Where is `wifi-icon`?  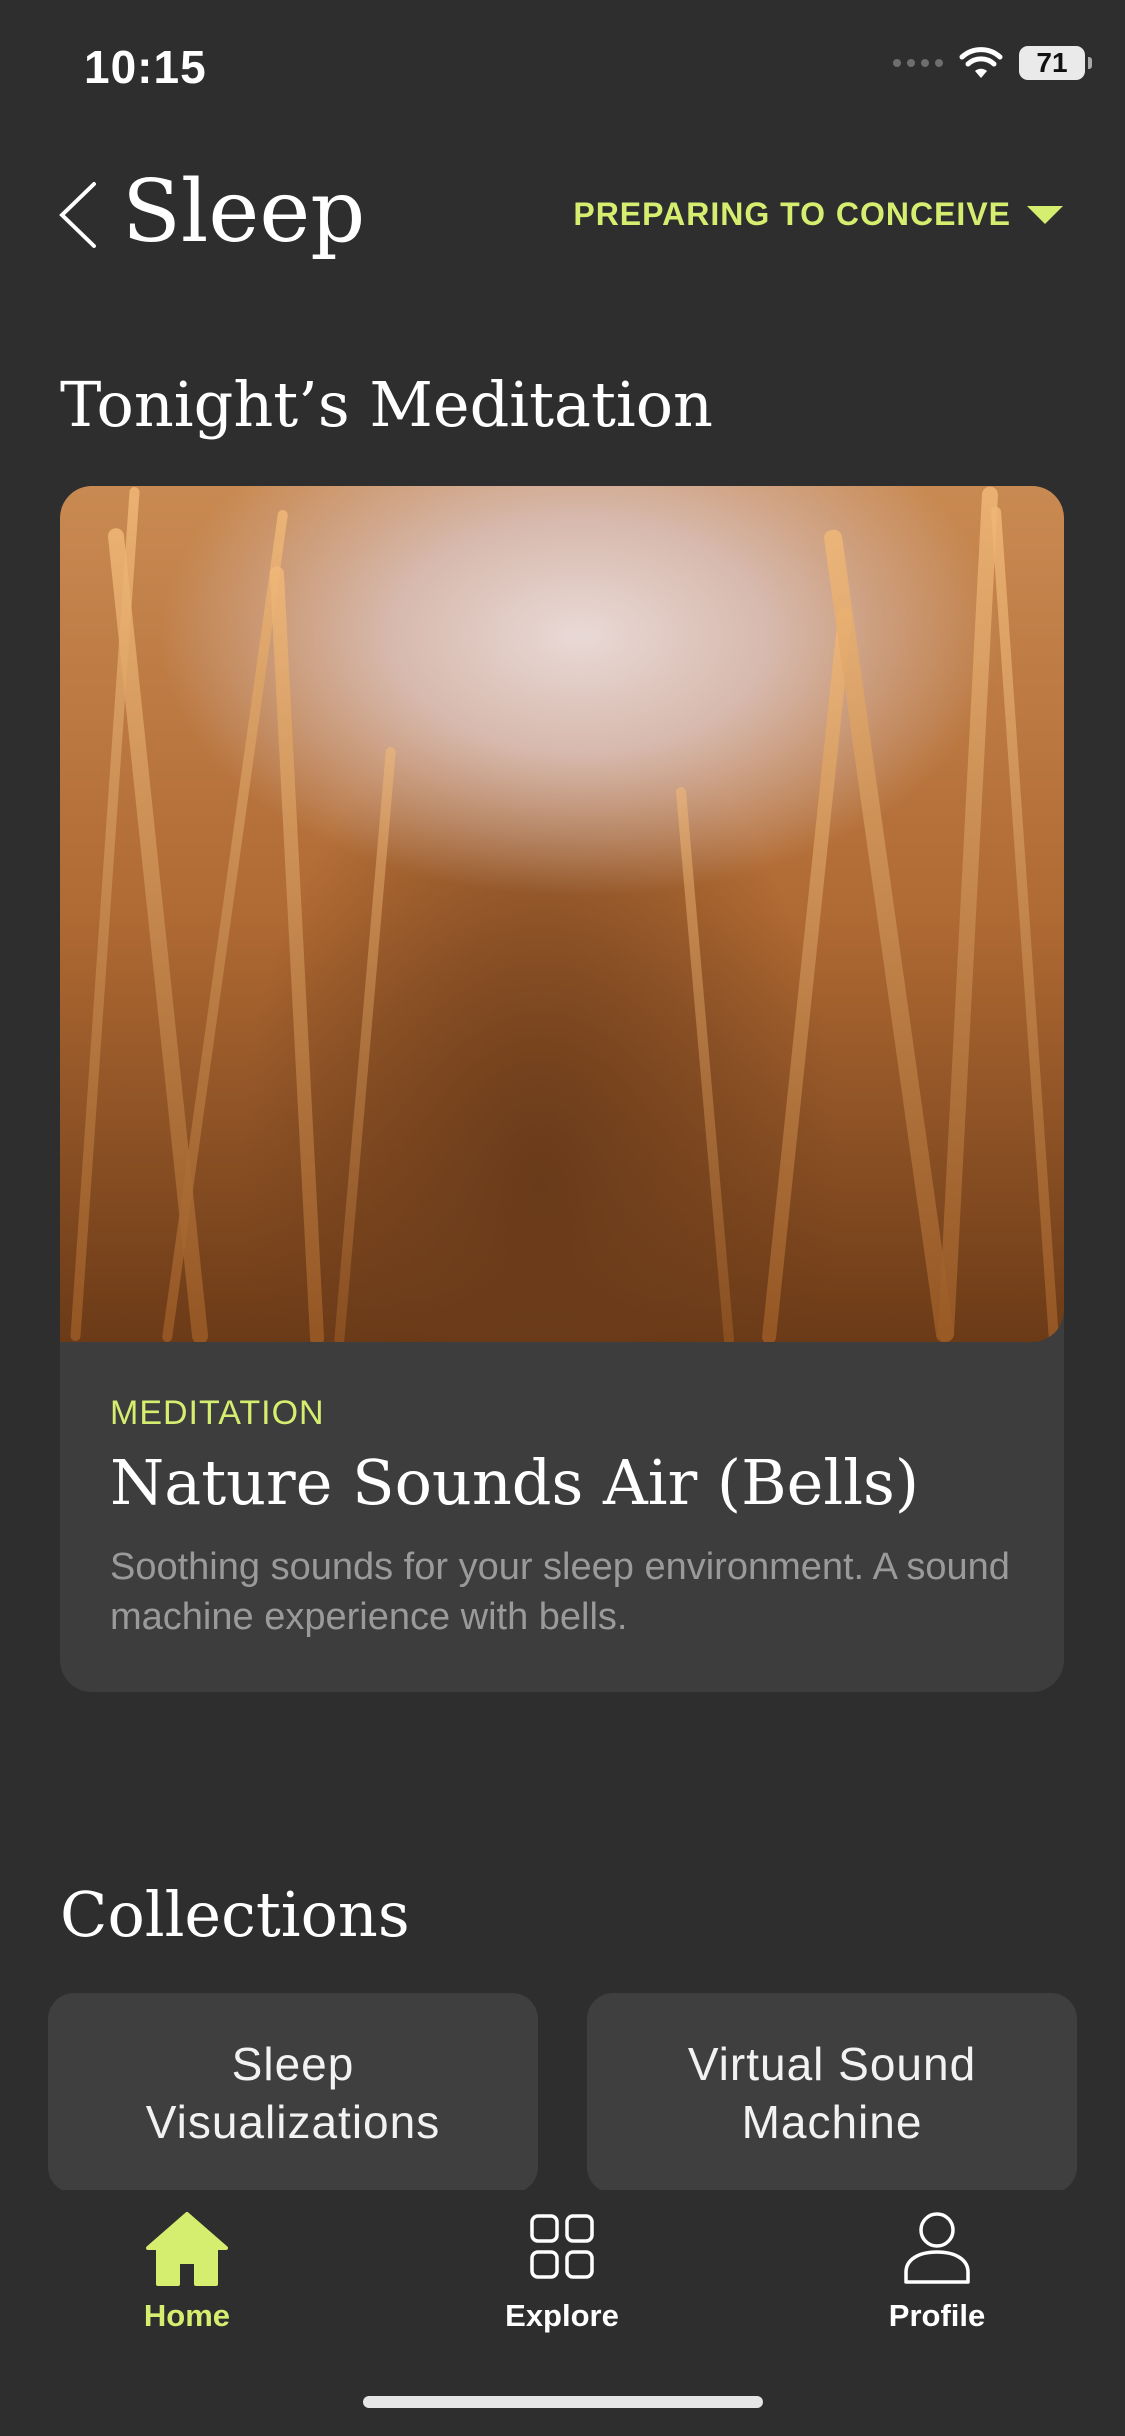
wifi-icon is located at coordinates (981, 62).